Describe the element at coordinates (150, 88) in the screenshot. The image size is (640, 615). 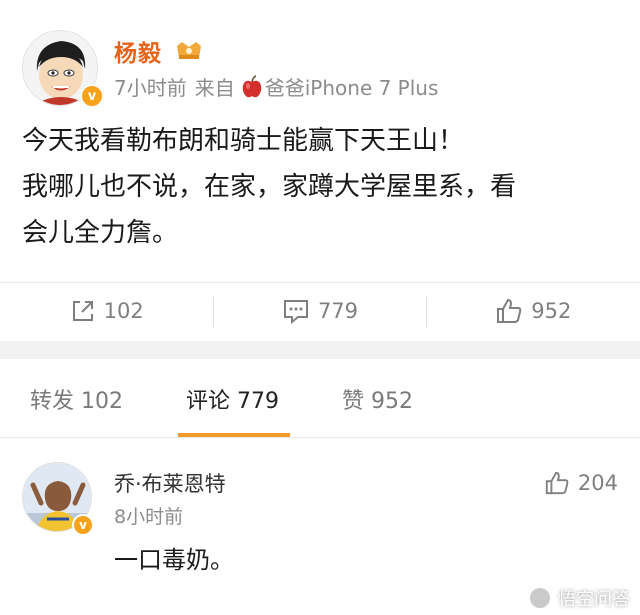
I see `post-time: 7小时前` at that location.